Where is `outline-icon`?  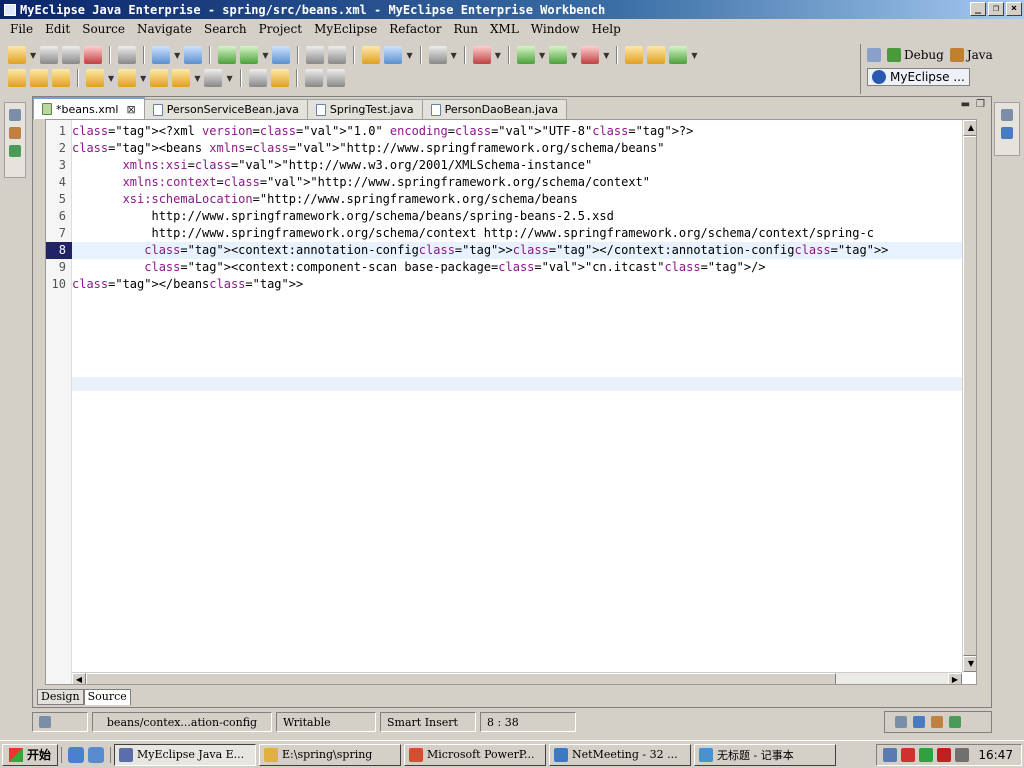 outline-icon is located at coordinates (1007, 133).